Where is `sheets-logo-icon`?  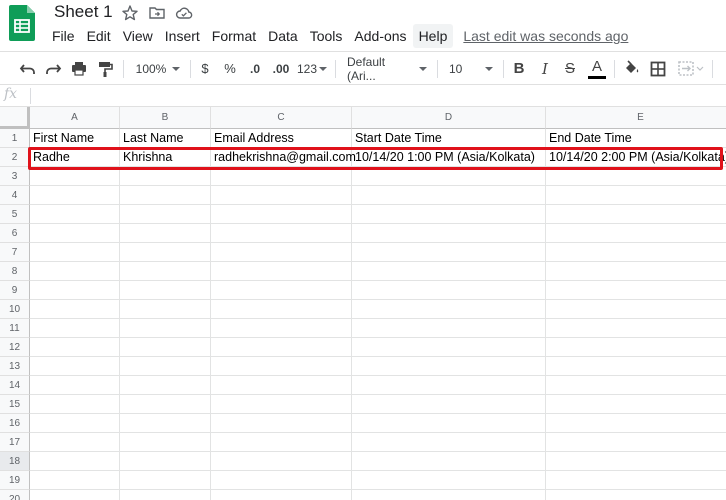
sheets-logo-icon is located at coordinates (22, 23).